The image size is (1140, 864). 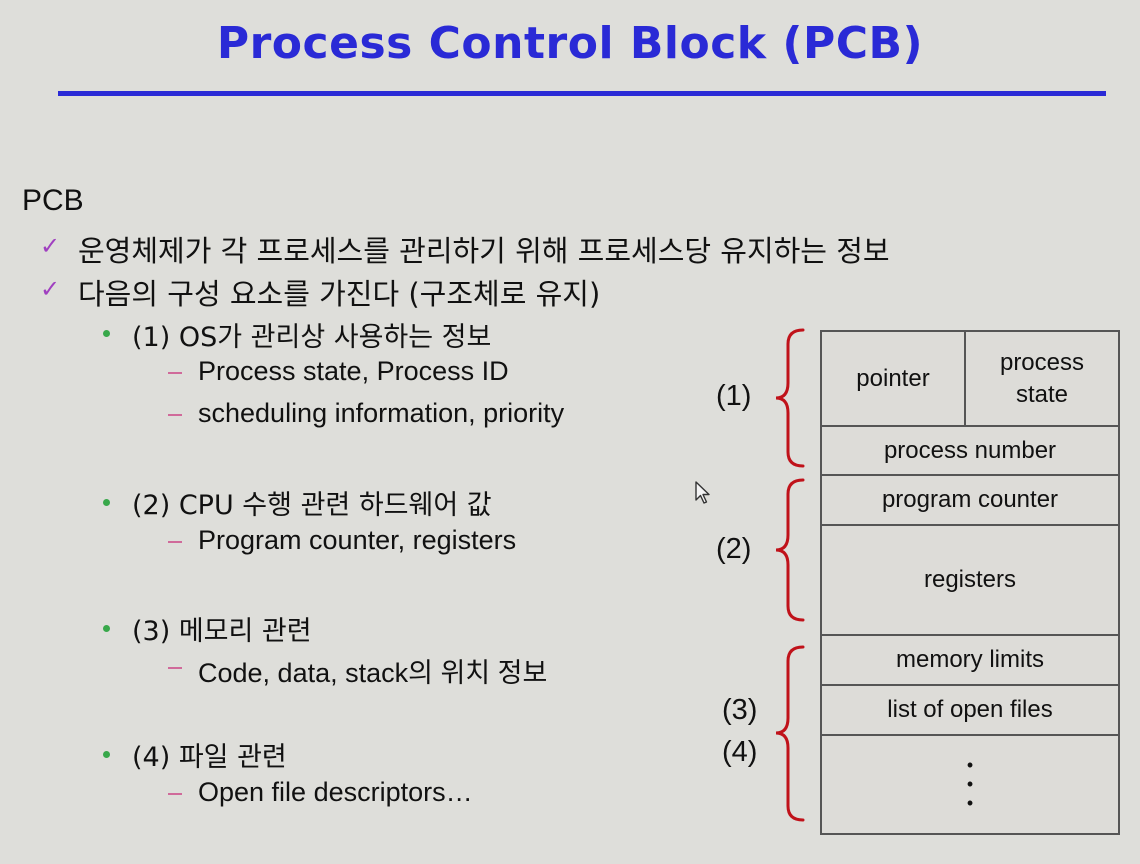 I want to click on brace-label: (2), so click(x=734, y=549).